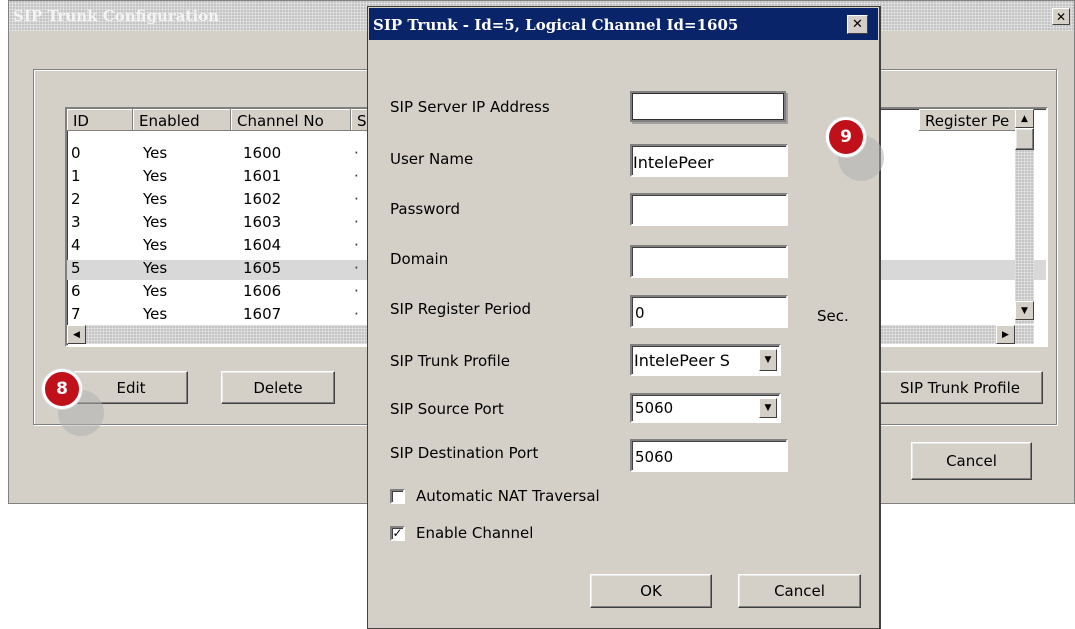  What do you see at coordinates (76, 291) in the screenshot?
I see `cell-id: 6` at bounding box center [76, 291].